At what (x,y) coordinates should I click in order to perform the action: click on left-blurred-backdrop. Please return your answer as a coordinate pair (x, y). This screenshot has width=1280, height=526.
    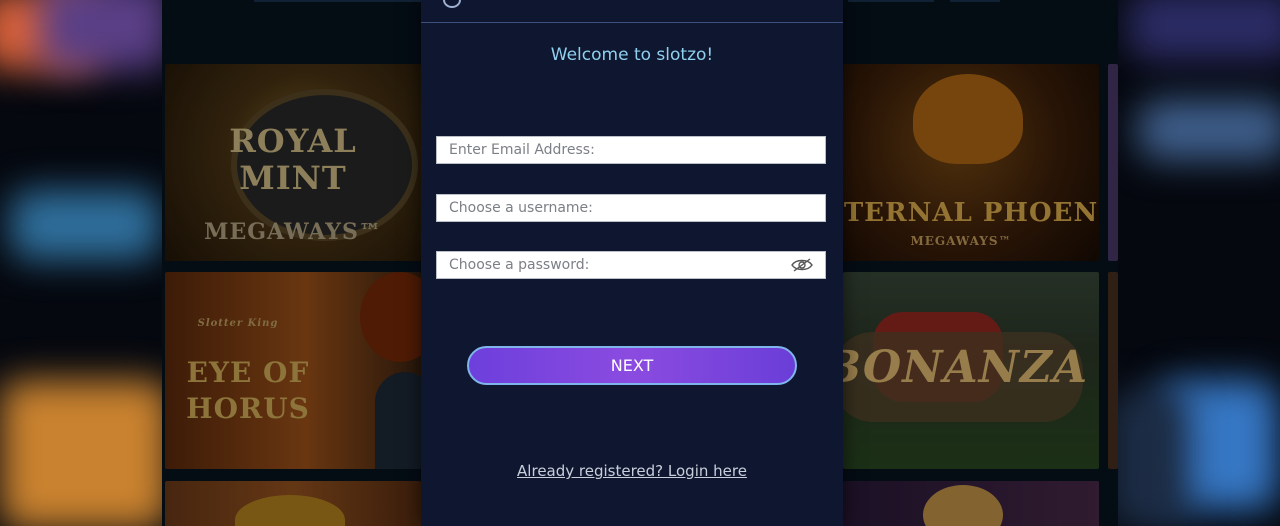
    Looking at the image, I should click on (81, 263).